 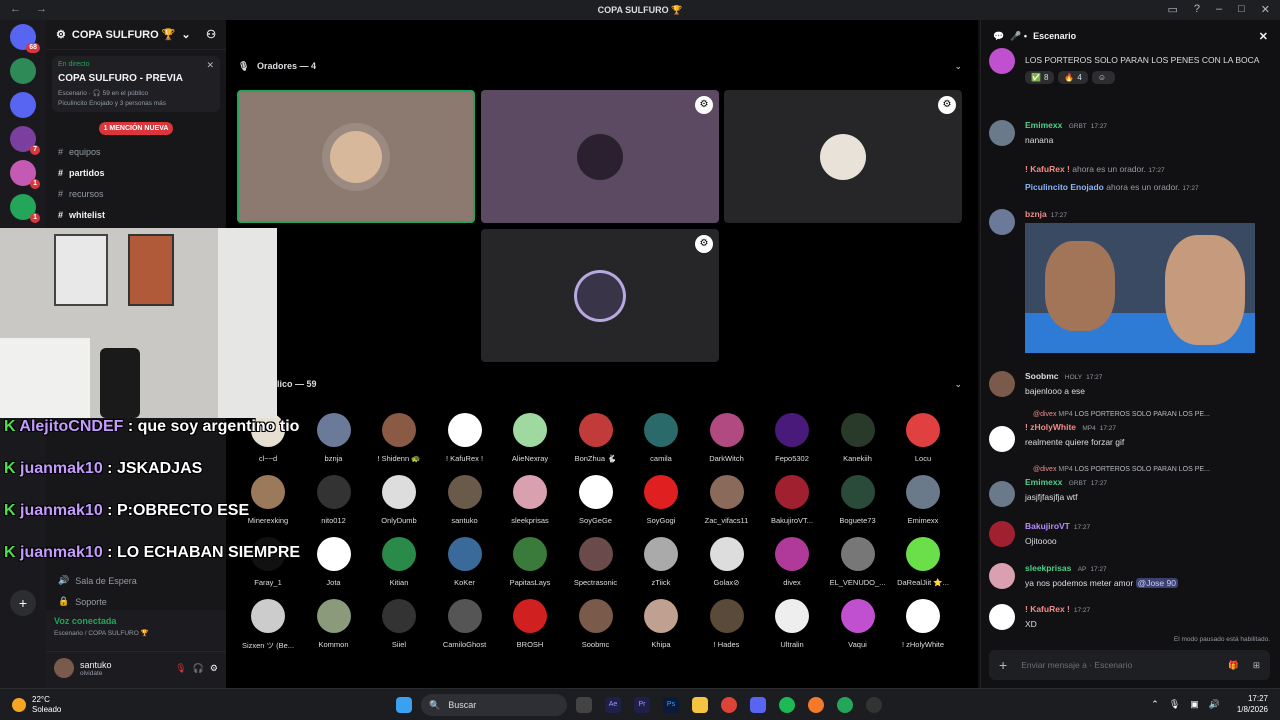 I want to click on audience-member: SoyGogi, so click(x=661, y=500).